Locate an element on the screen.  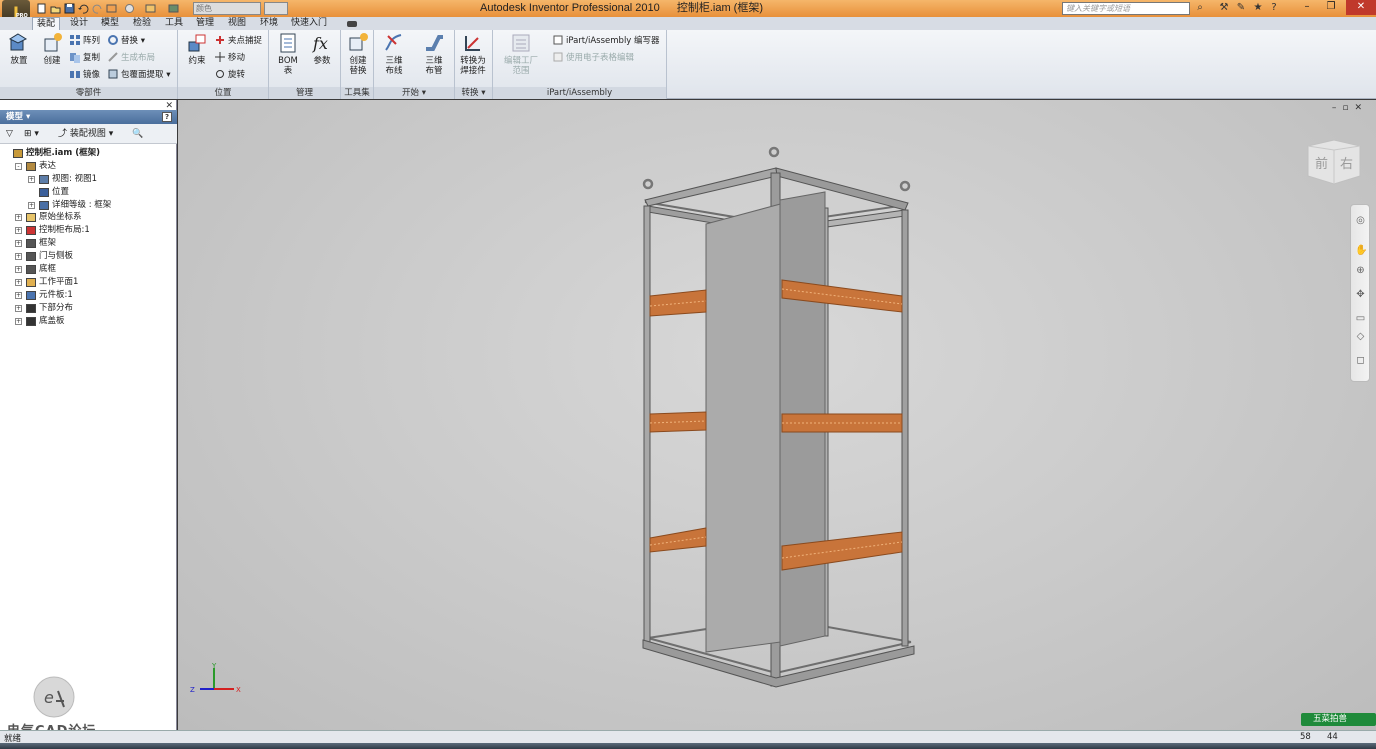
browser-node: 位置 is located at coordinates (89, 192).